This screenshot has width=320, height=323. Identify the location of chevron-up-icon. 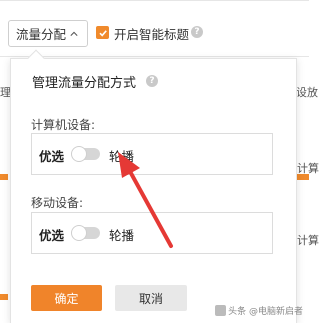
(74, 33).